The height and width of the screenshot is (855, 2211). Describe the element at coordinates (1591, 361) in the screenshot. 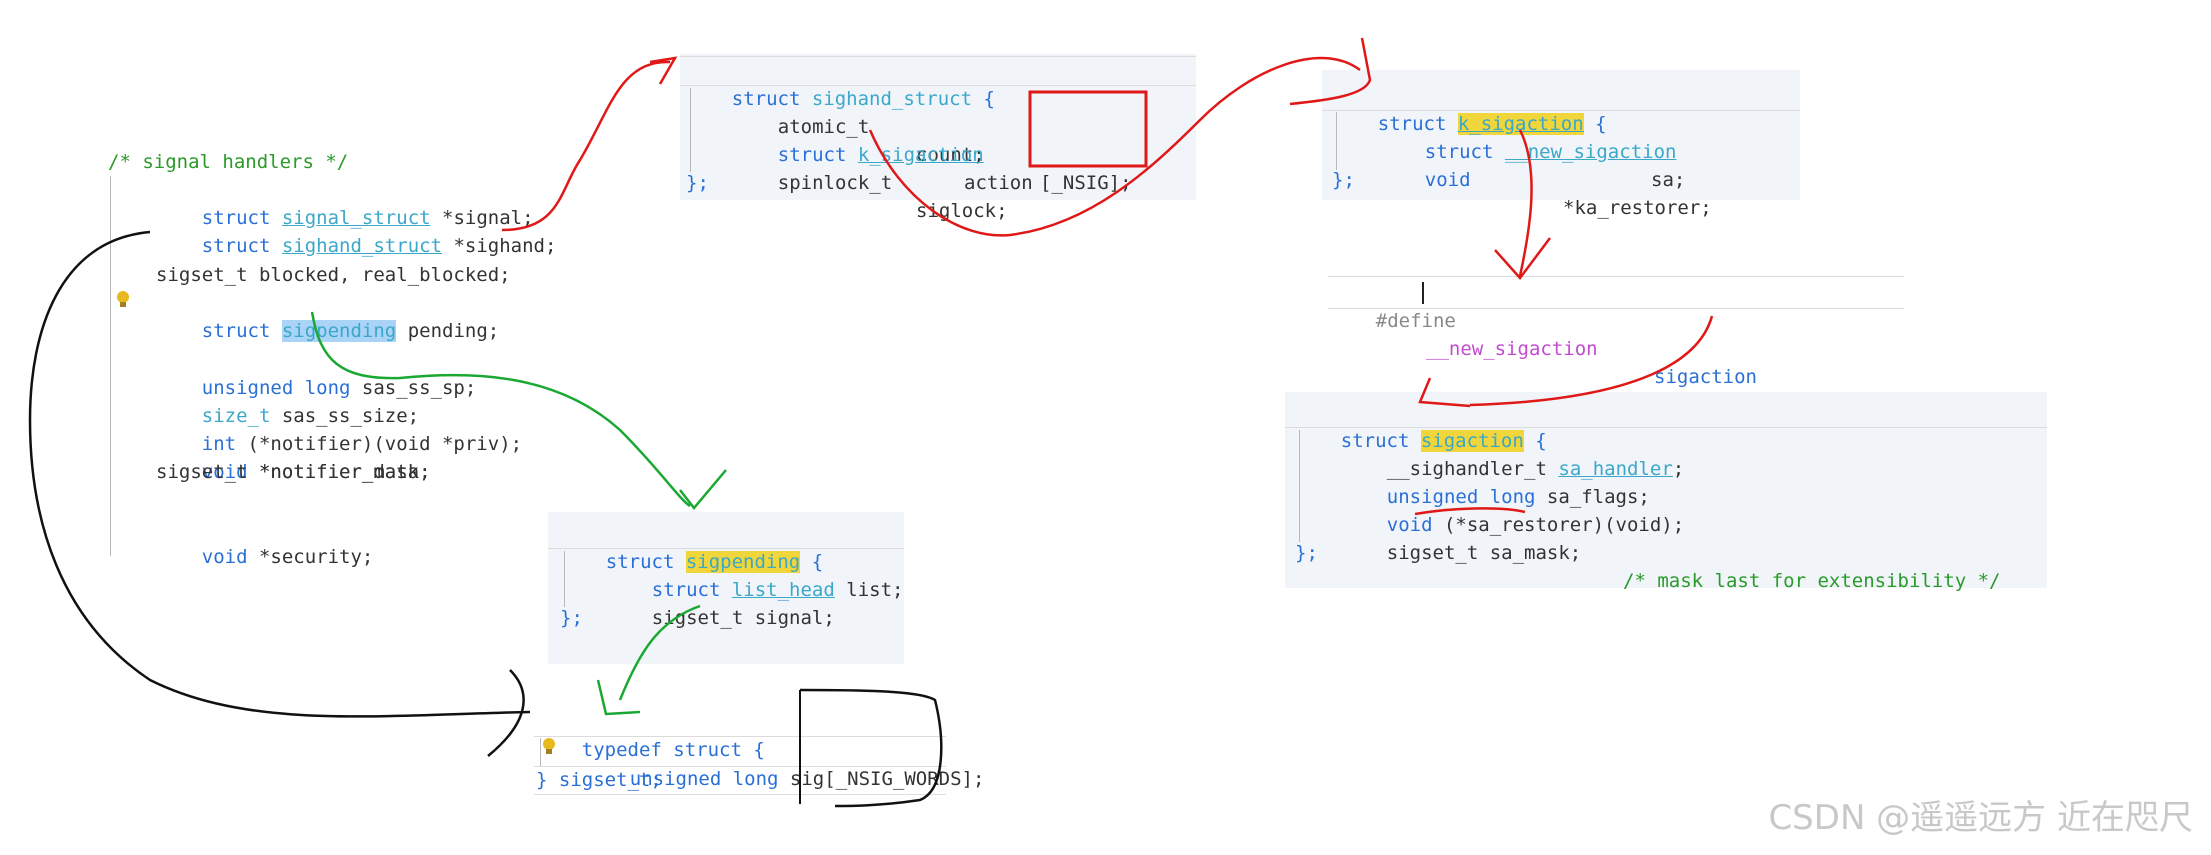

I see `arrow-sigaction` at that location.